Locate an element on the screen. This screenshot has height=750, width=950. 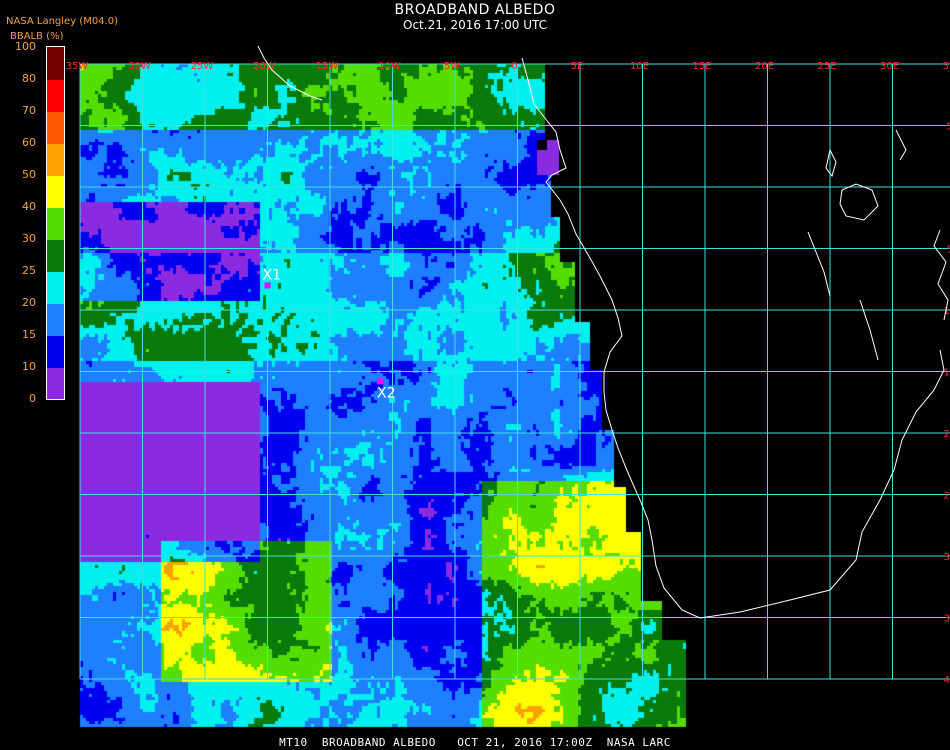
legend-tick-label: 40 is located at coordinates (29, 206).